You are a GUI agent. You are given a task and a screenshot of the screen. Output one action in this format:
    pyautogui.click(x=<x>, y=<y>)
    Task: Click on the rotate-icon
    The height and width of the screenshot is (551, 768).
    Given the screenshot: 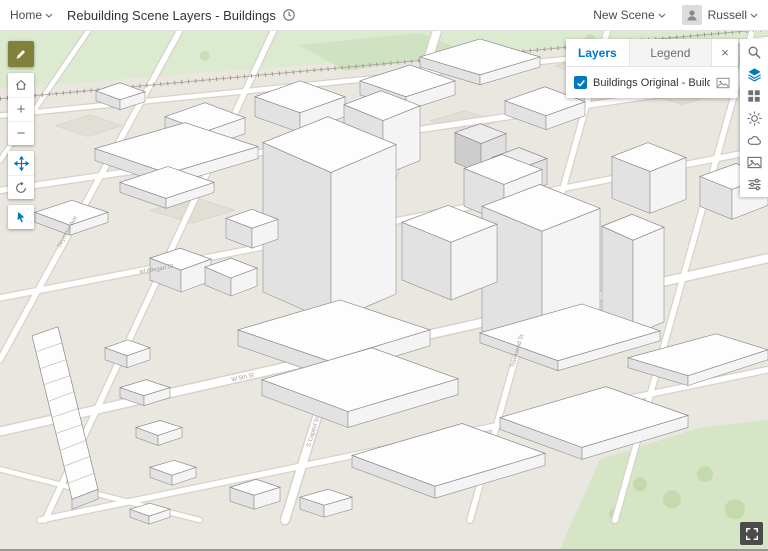 What is the action you would take?
    pyautogui.click(x=21, y=186)
    